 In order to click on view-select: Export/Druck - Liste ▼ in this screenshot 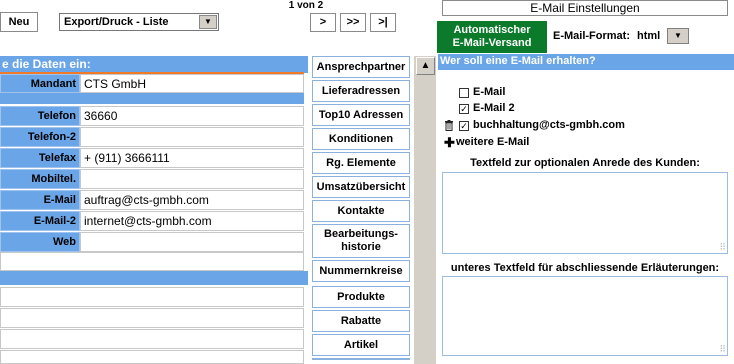, I will do `click(139, 22)`.